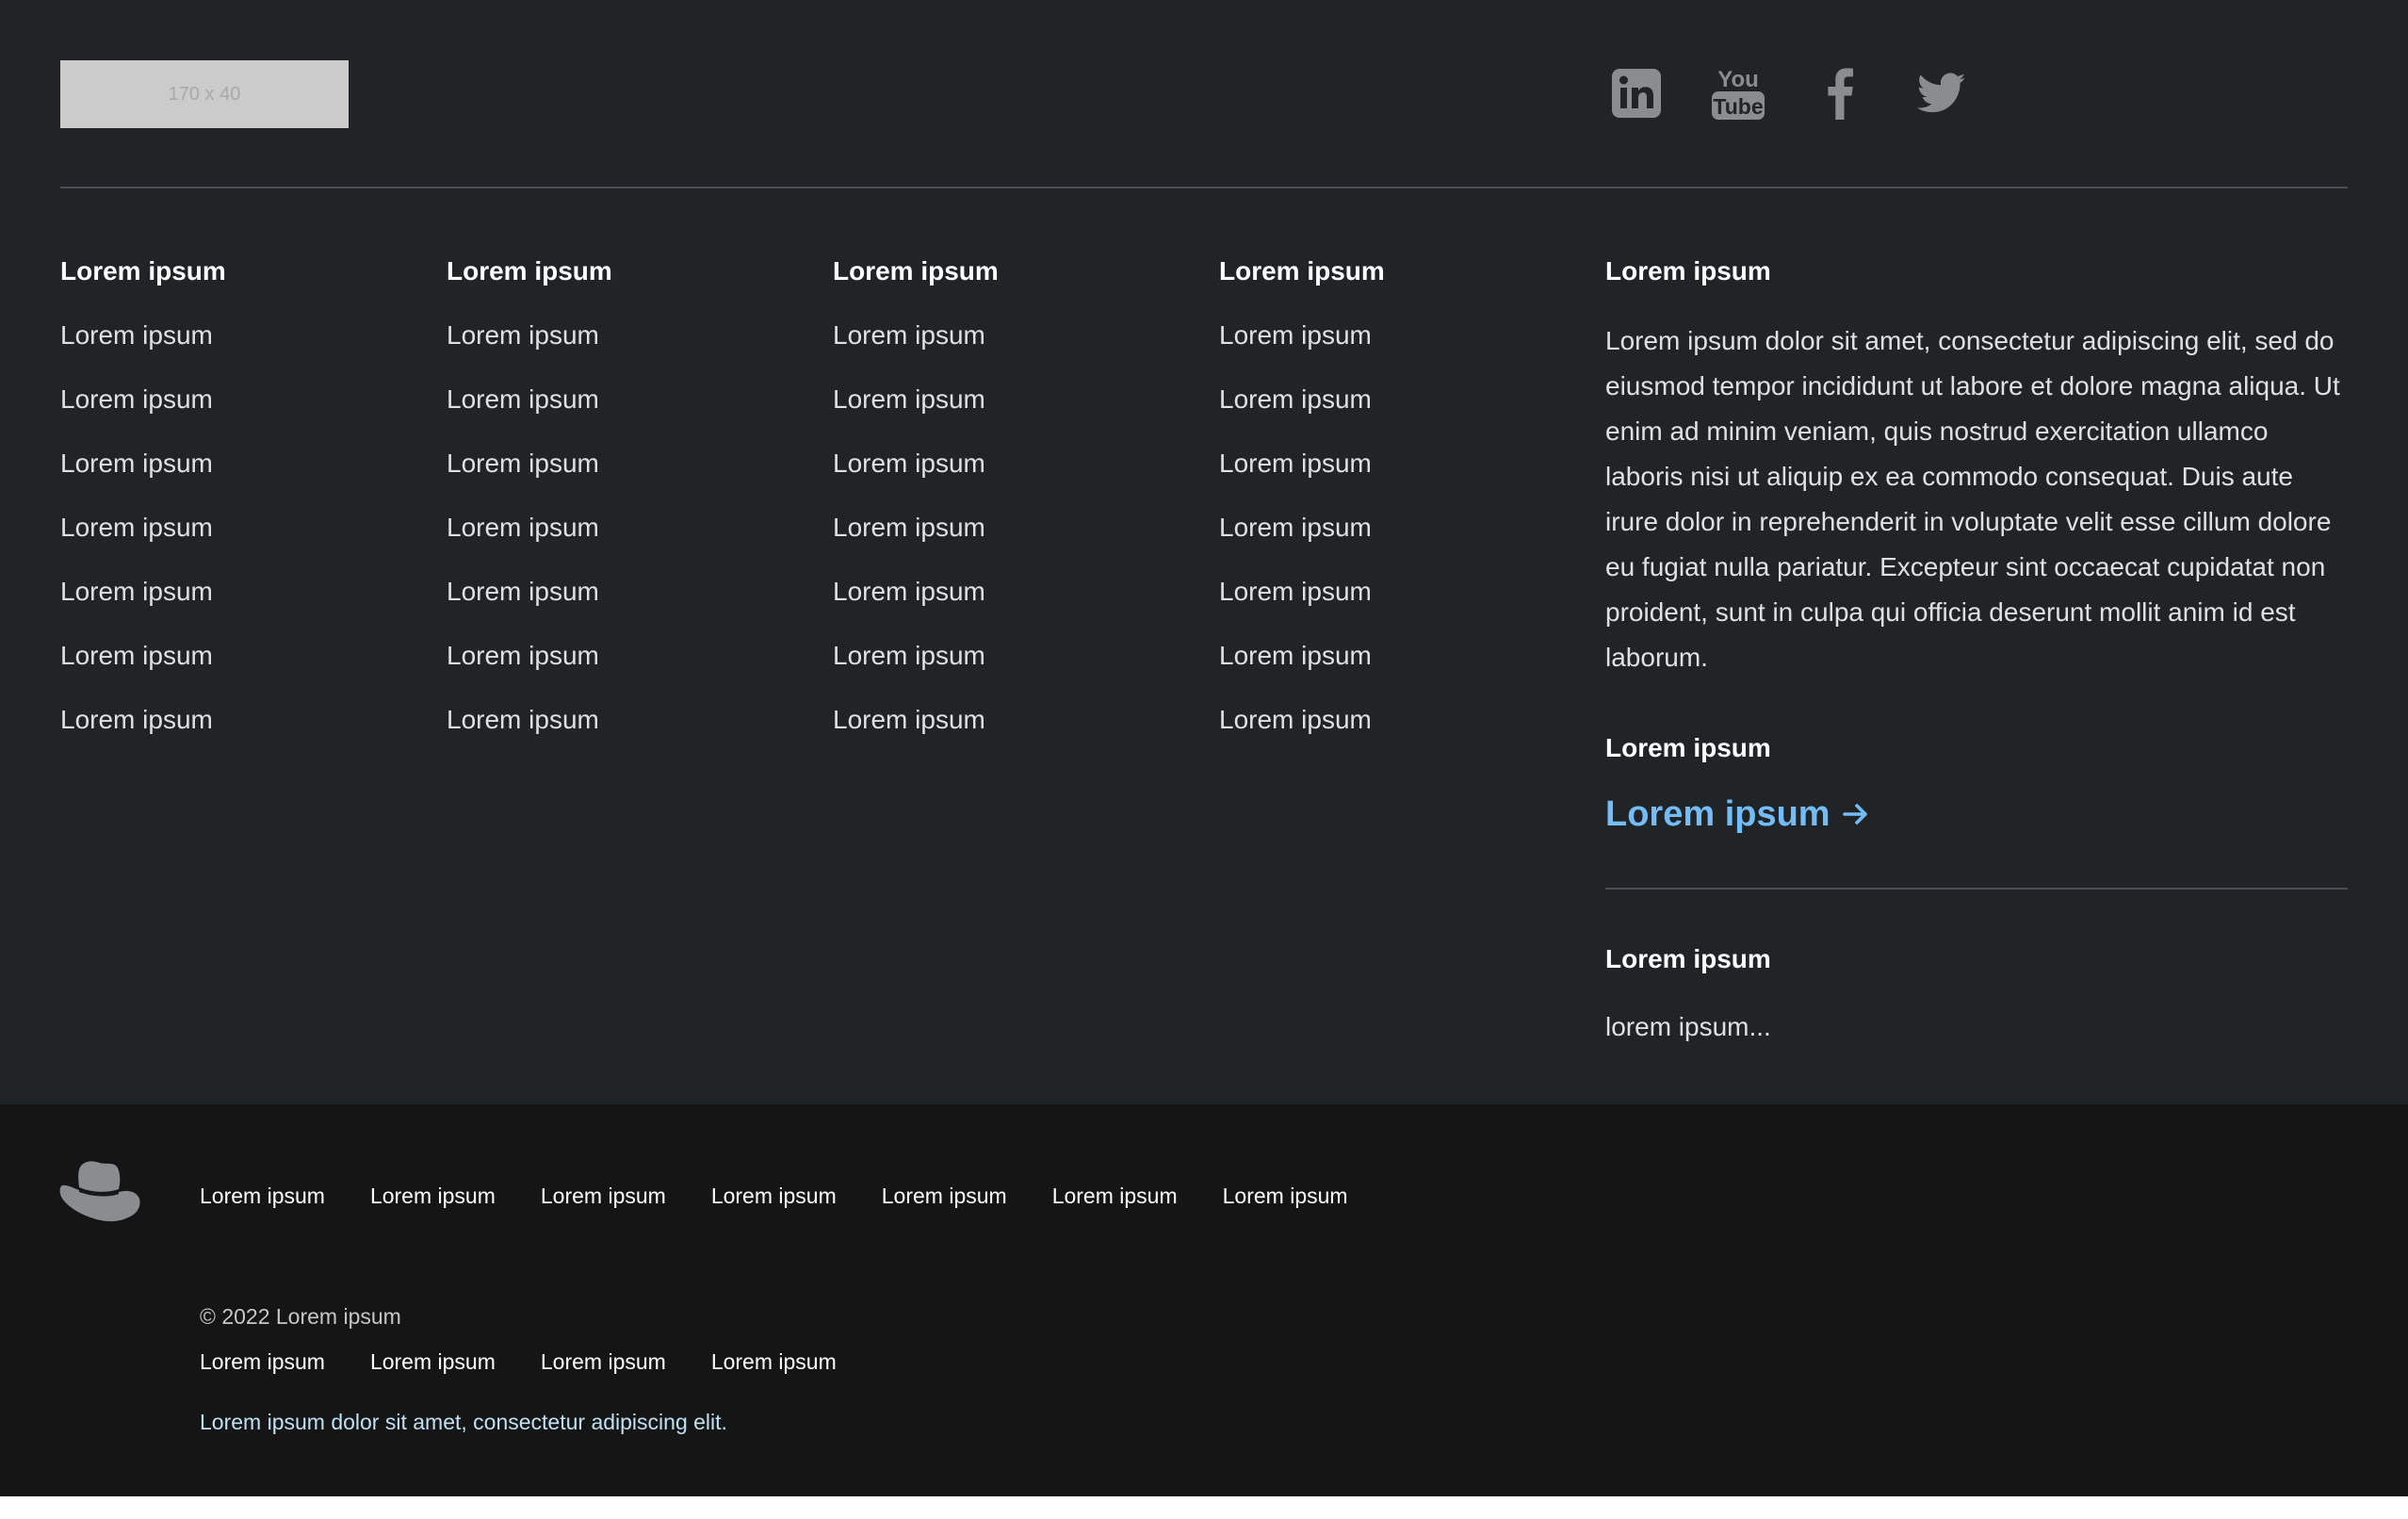  I want to click on twitter-link, so click(1942, 93).